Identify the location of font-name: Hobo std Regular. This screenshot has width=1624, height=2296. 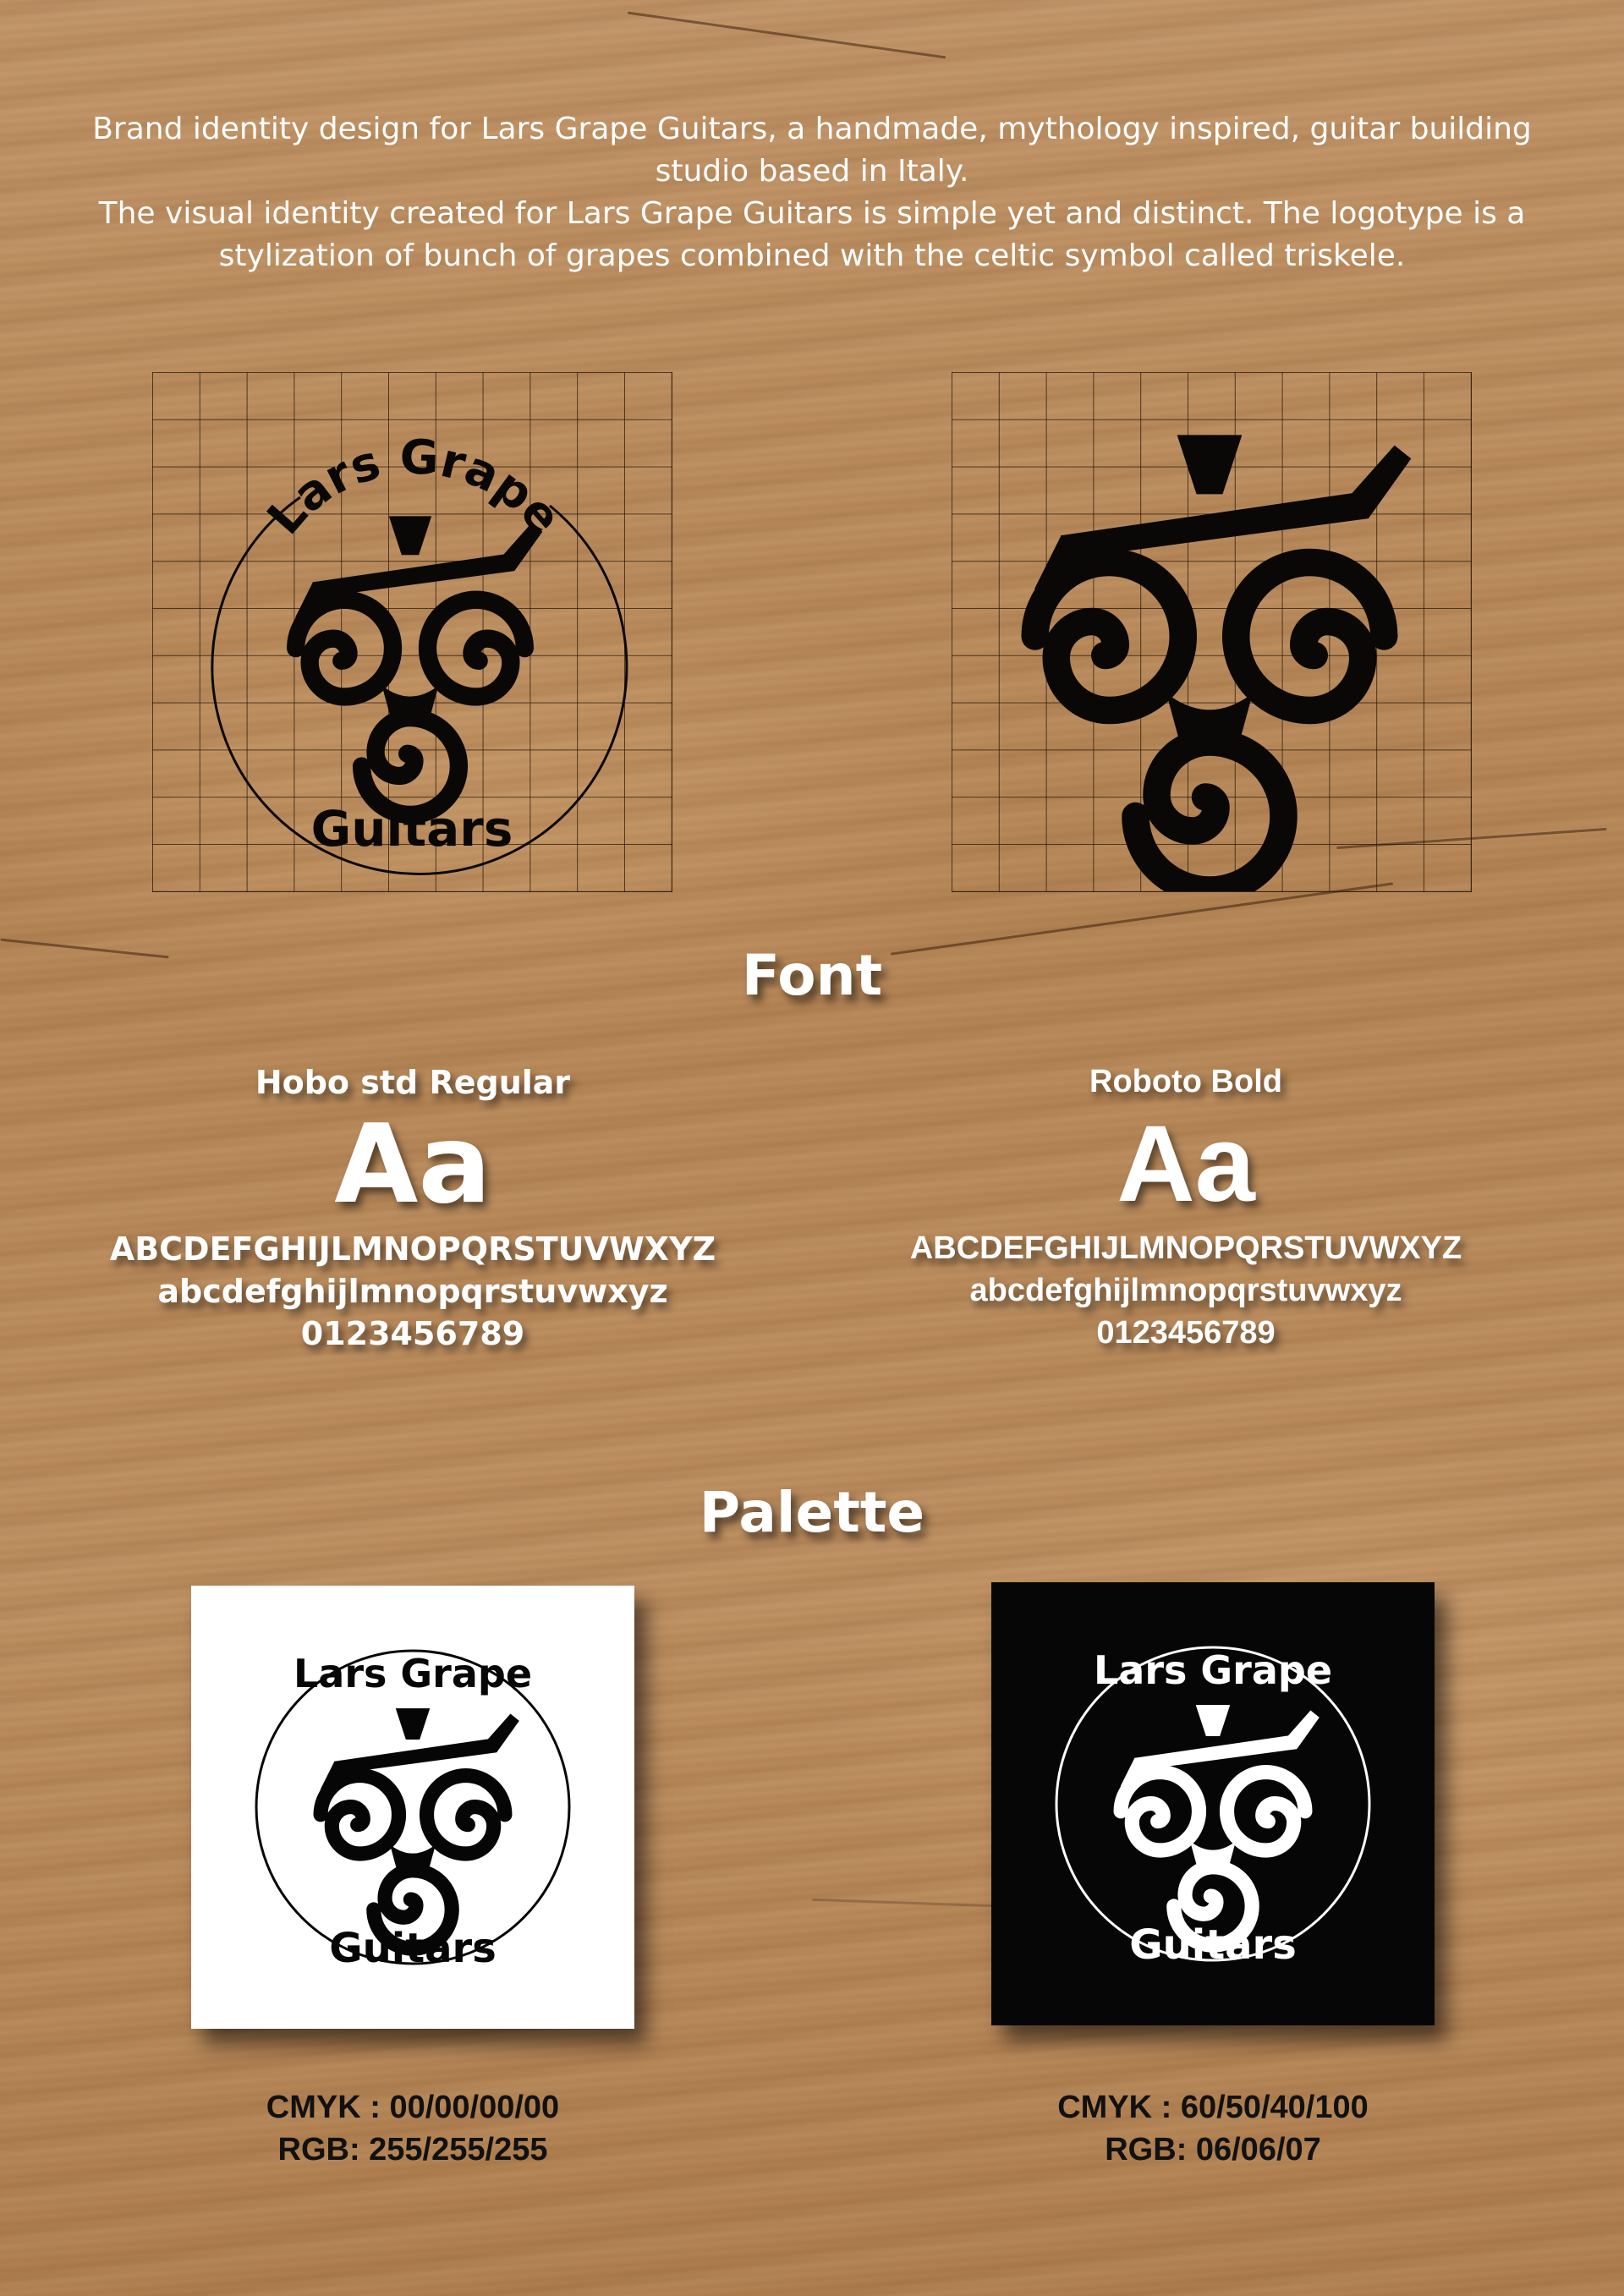
(413, 1082).